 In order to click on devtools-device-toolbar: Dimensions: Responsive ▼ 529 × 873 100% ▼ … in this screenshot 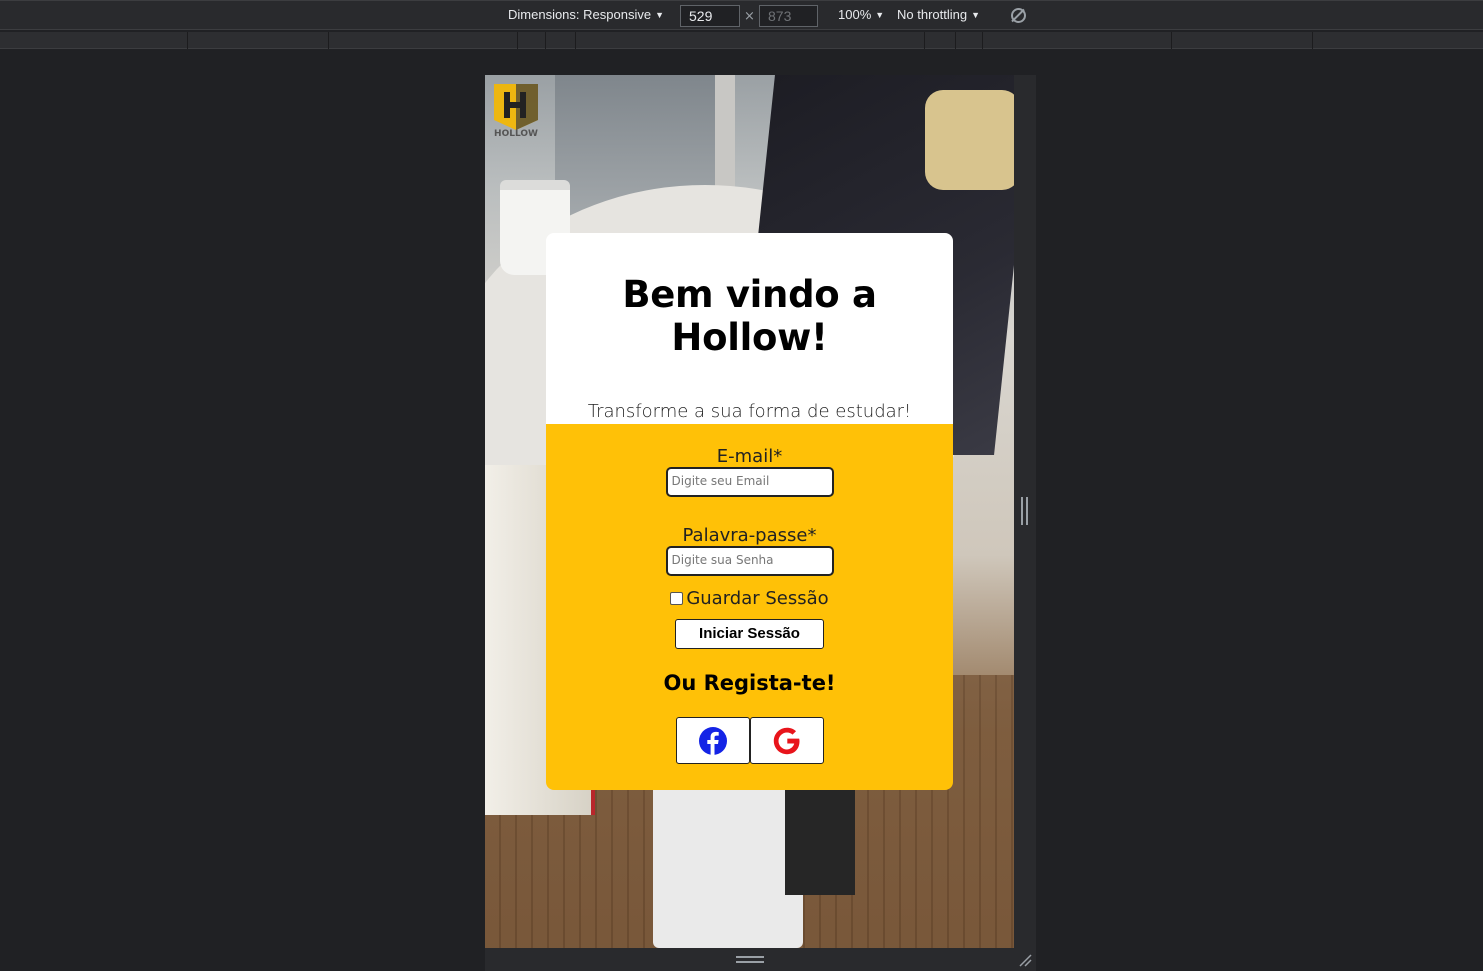, I will do `click(741, 15)`.